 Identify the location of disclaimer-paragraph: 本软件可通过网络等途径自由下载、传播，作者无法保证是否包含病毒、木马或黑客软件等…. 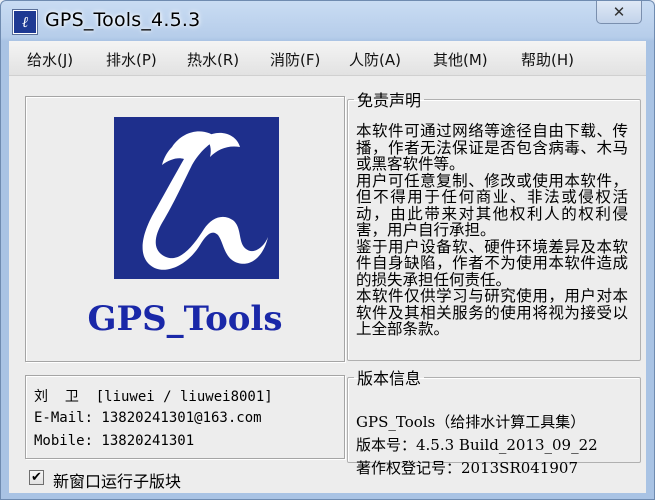
(492, 147).